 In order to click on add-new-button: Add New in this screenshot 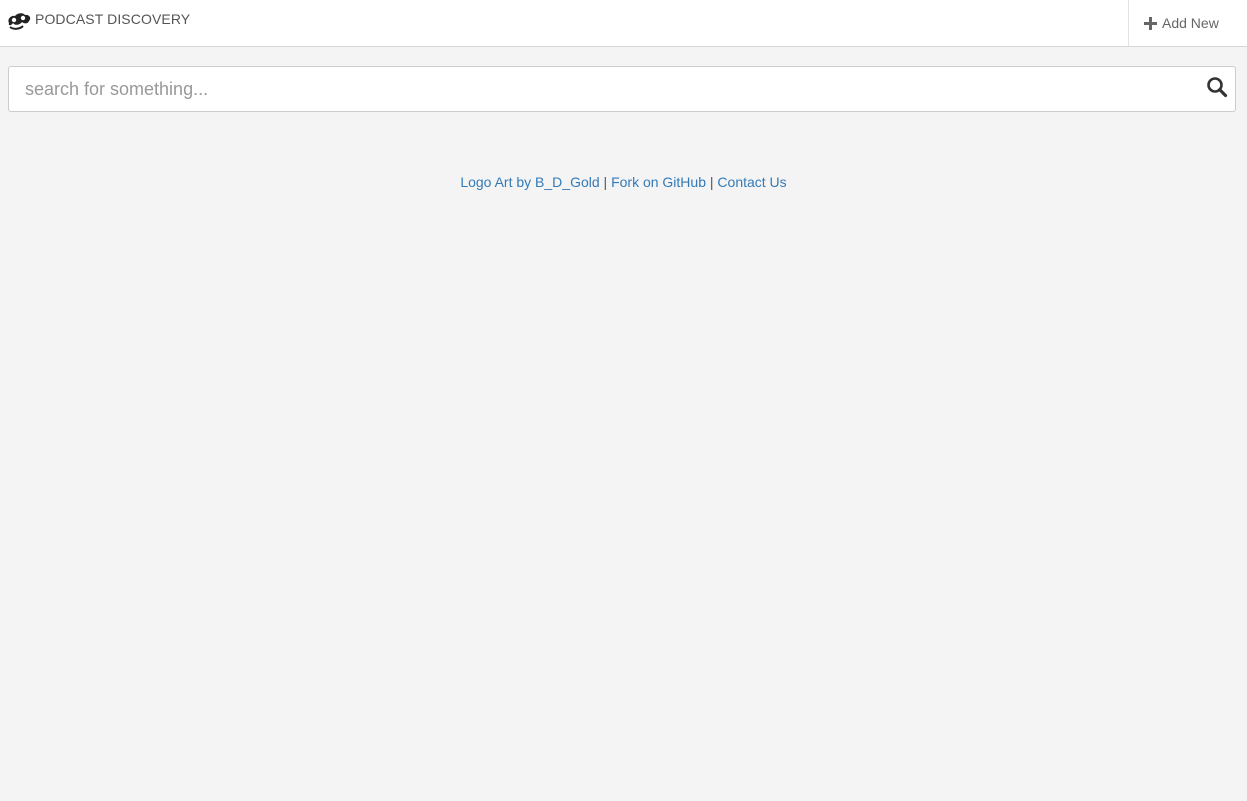, I will do `click(1187, 23)`.